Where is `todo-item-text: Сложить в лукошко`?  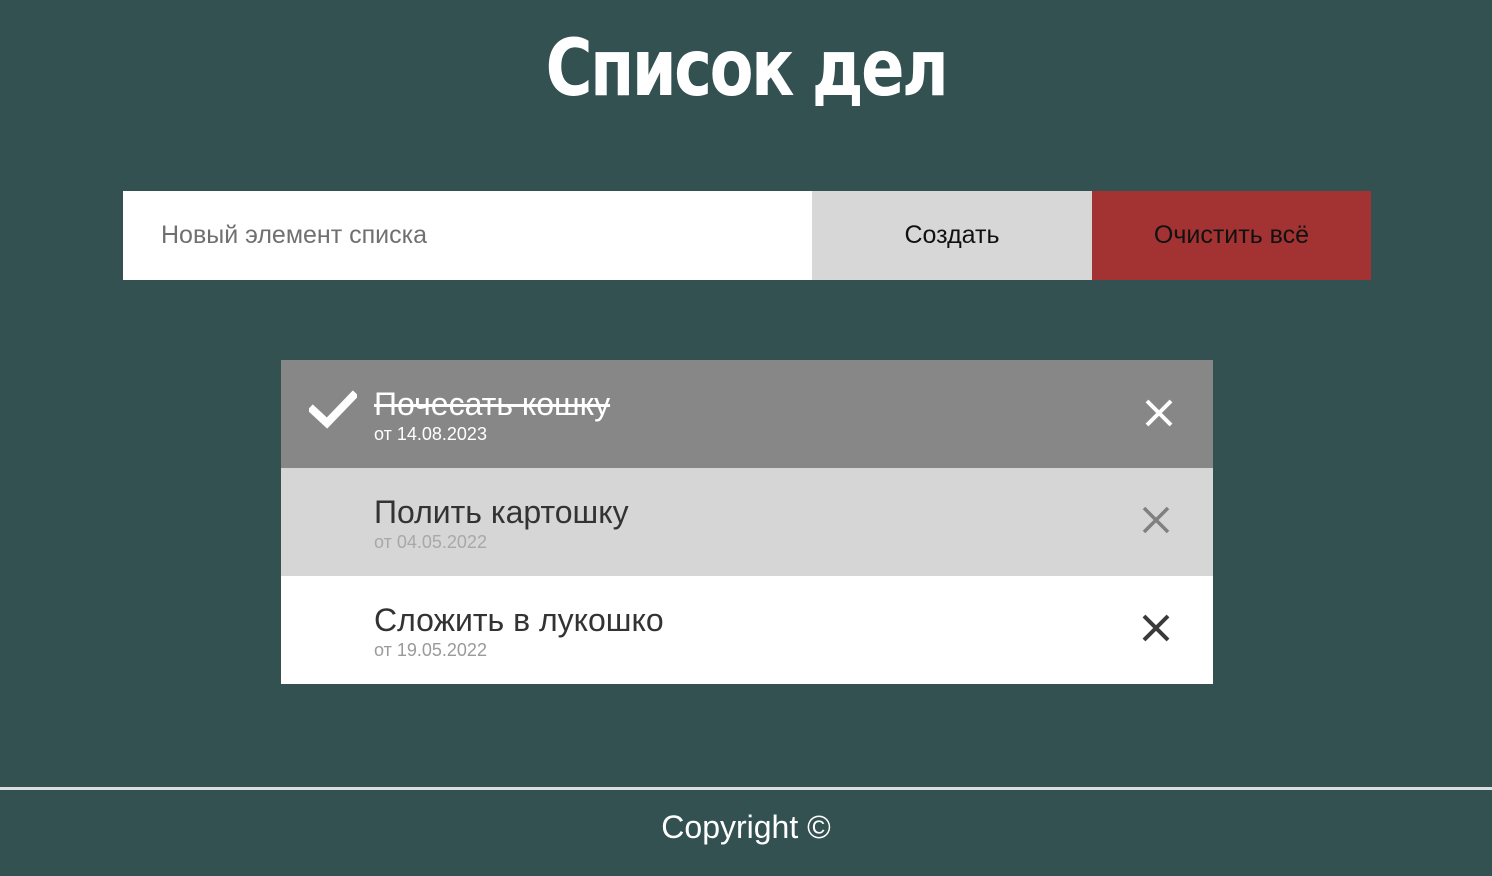 todo-item-text: Сложить в лукошко is located at coordinates (519, 620).